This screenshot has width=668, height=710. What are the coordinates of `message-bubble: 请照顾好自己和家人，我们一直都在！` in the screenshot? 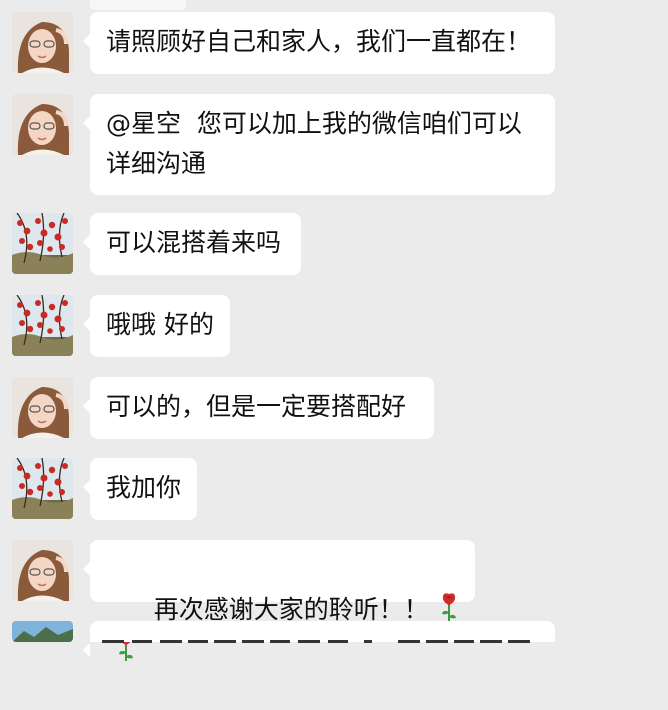 It's located at (319, 43).